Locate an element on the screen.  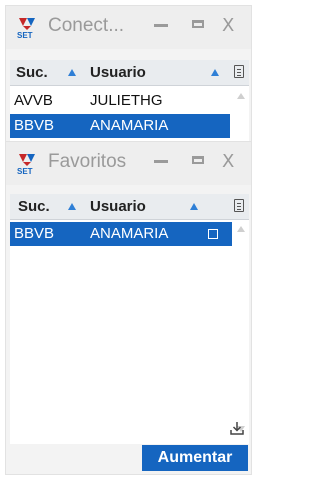
cell-suc: AVVB is located at coordinates (33, 100).